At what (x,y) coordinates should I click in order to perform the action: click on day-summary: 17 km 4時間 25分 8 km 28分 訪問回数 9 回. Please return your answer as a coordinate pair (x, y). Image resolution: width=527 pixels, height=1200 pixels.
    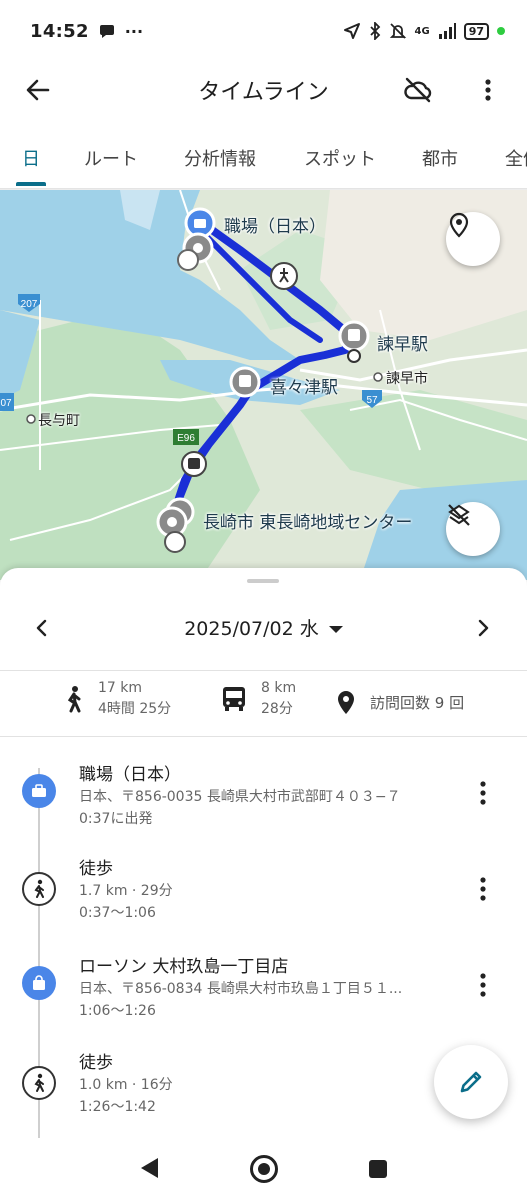
    Looking at the image, I should click on (263, 708).